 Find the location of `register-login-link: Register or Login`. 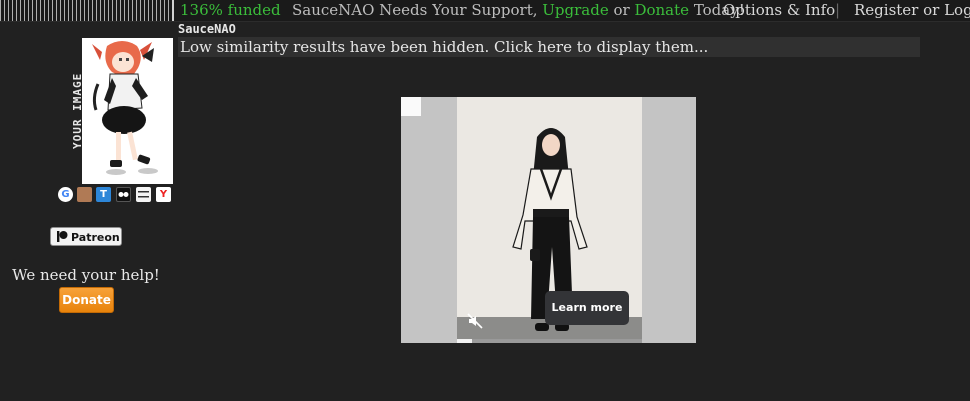

register-login-link: Register or Login is located at coordinates (912, 10).